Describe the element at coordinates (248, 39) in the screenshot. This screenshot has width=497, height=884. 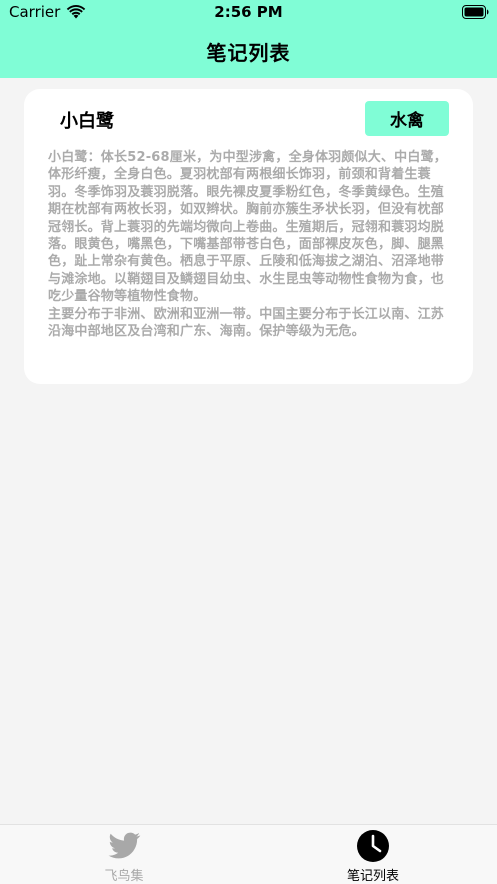
I see `header: Carrier 2:56 PM 笔记列表` at that location.